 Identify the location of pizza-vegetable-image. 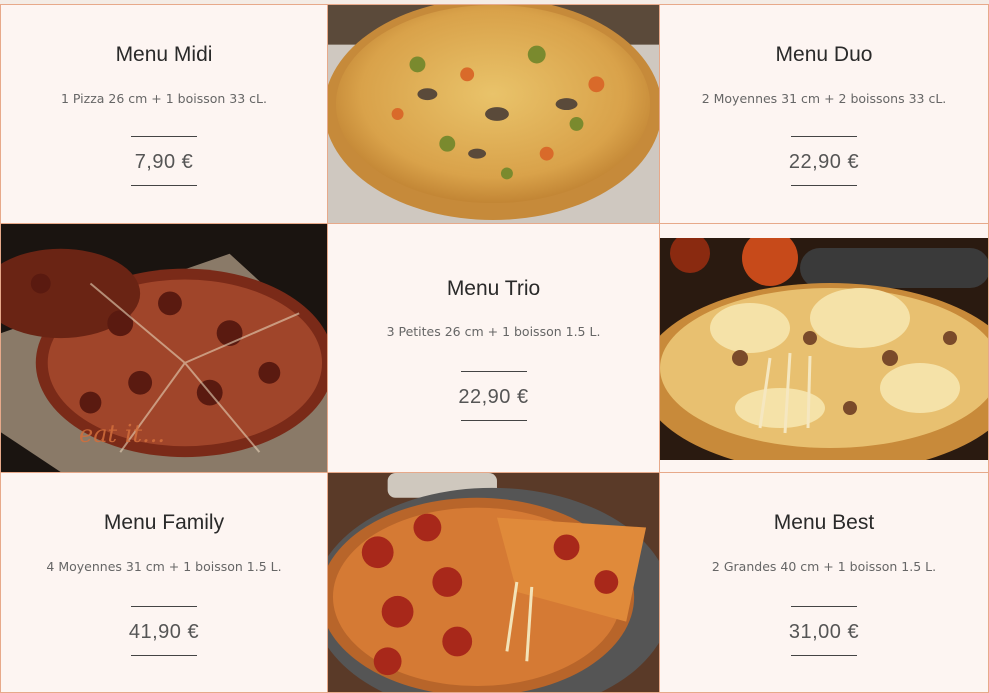
(493, 114).